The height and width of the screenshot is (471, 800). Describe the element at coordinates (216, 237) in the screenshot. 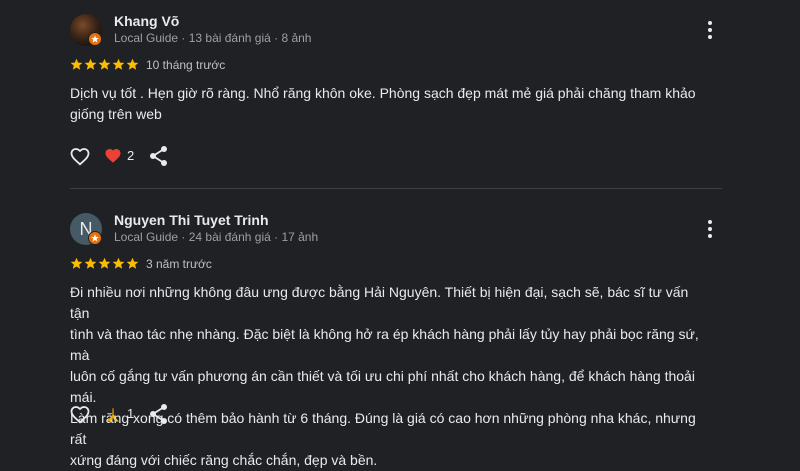

I see `reviewer-meta: Local Guide · 24 bài đánh giá · 17 ảnh` at that location.